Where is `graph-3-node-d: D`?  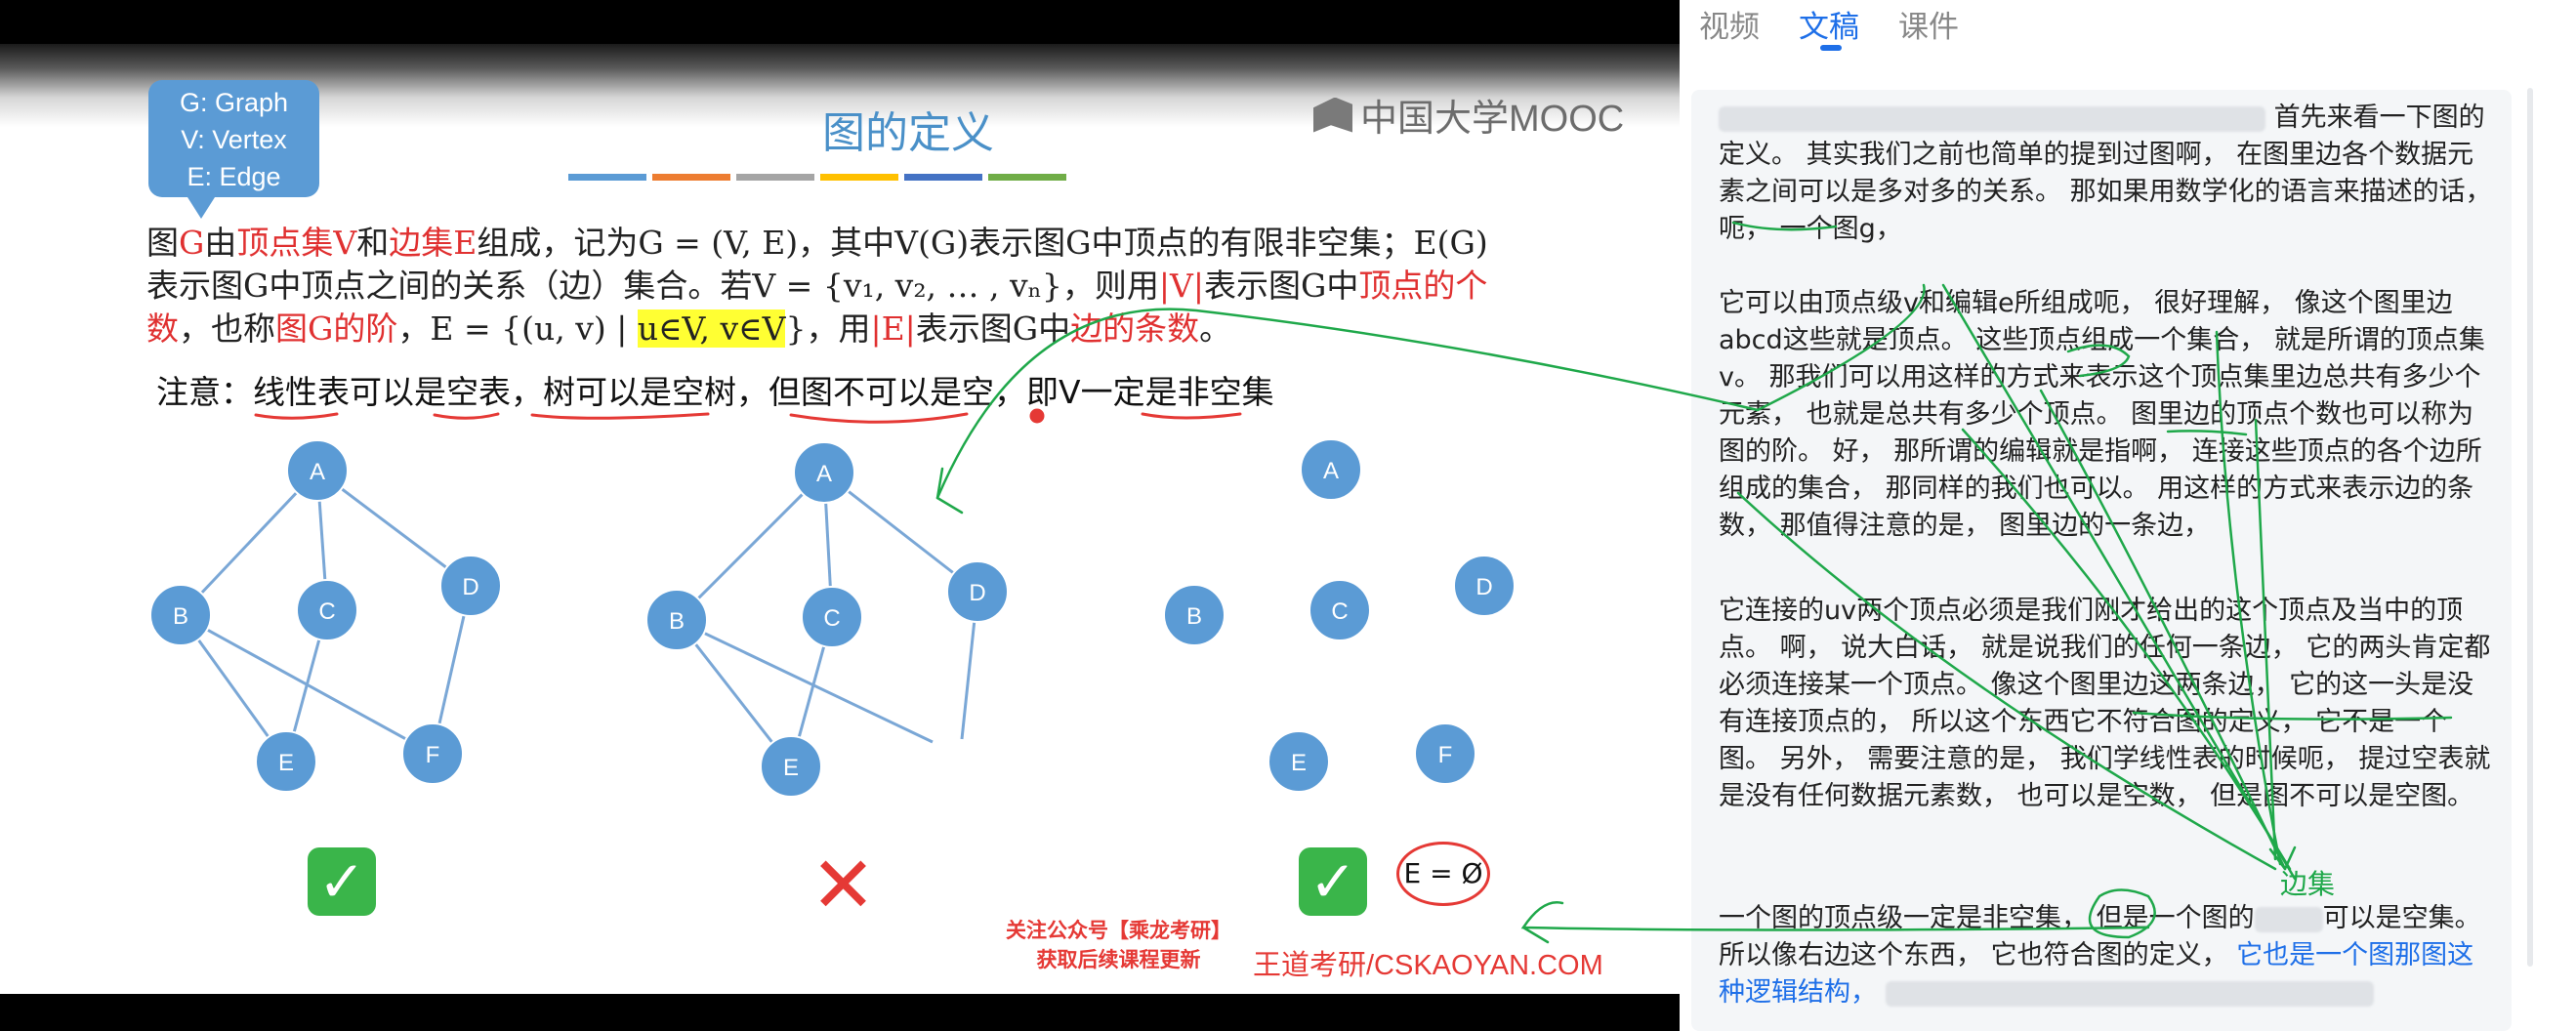
graph-3-node-d: D is located at coordinates (1484, 586).